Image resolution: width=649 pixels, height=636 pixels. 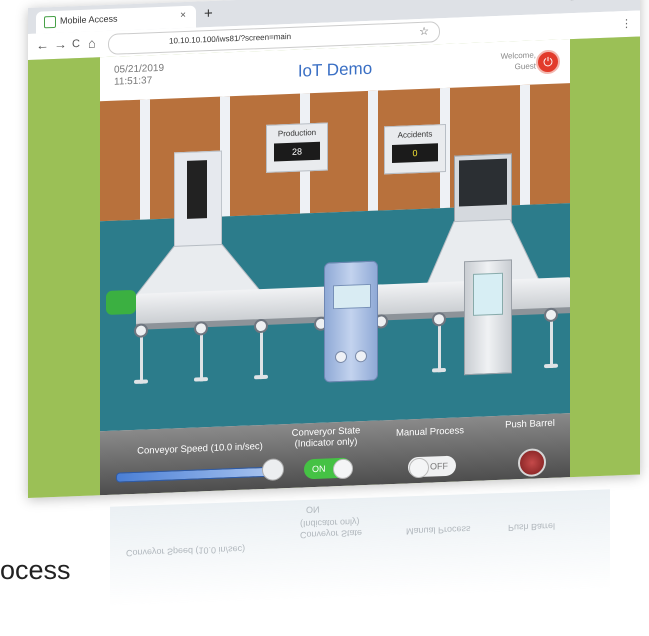 I want to click on bookmark-star-icon: ☆, so click(x=424, y=31).